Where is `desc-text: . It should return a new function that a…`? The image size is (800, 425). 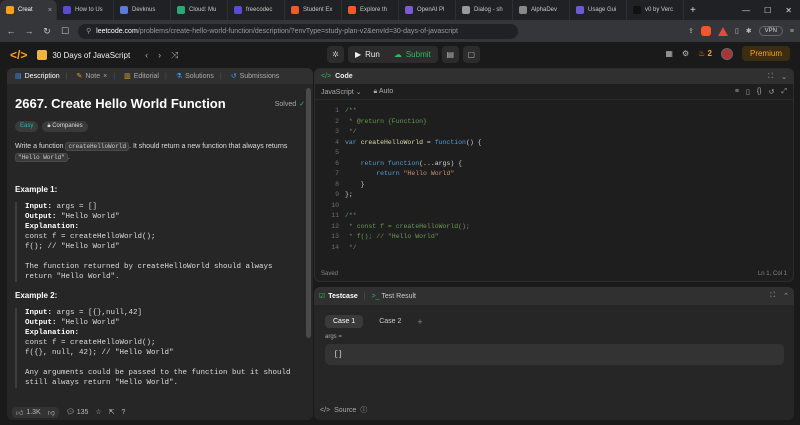
desc-text: . It should return a new function that a… is located at coordinates (208, 146).